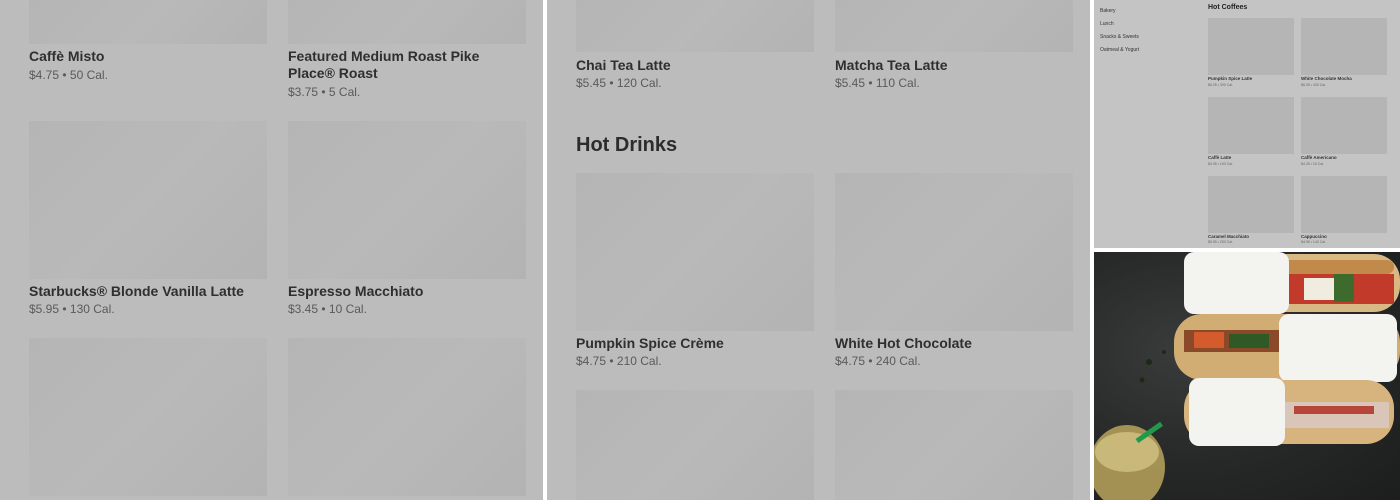 The height and width of the screenshot is (500, 1400). What do you see at coordinates (878, 361) in the screenshot?
I see `item-price-calories: $4.75 • 240 Cal.` at bounding box center [878, 361].